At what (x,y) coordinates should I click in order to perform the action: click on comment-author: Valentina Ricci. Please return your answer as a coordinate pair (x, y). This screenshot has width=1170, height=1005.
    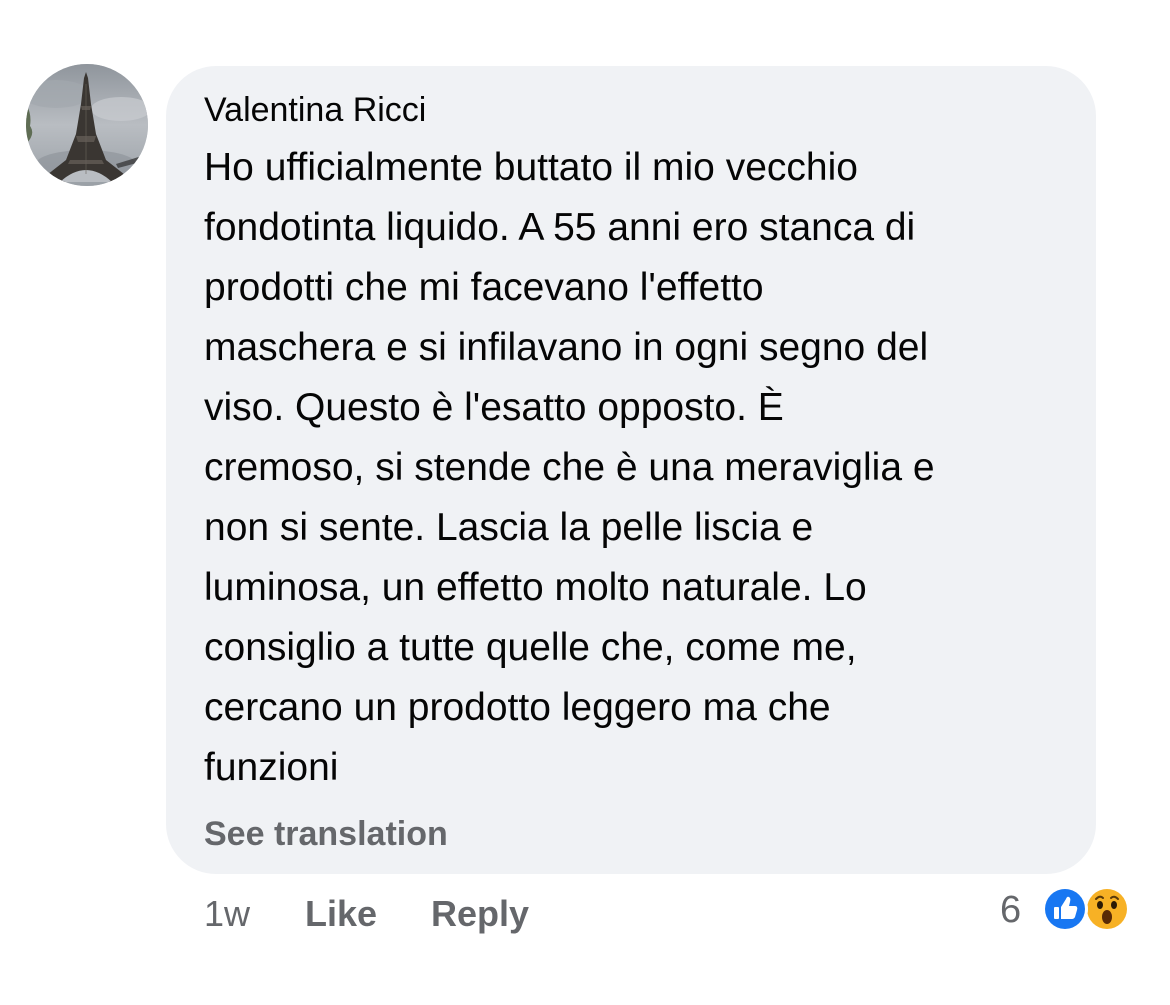
    Looking at the image, I should click on (315, 110).